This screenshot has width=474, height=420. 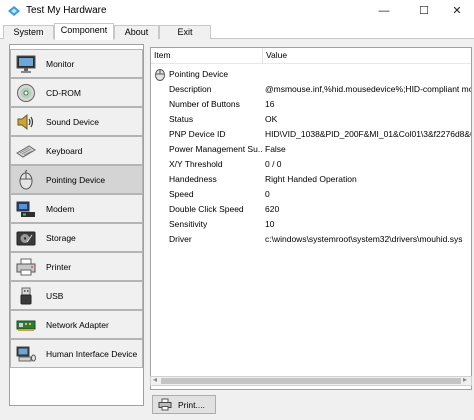 What do you see at coordinates (275, 149) in the screenshot?
I see `row-value: False` at bounding box center [275, 149].